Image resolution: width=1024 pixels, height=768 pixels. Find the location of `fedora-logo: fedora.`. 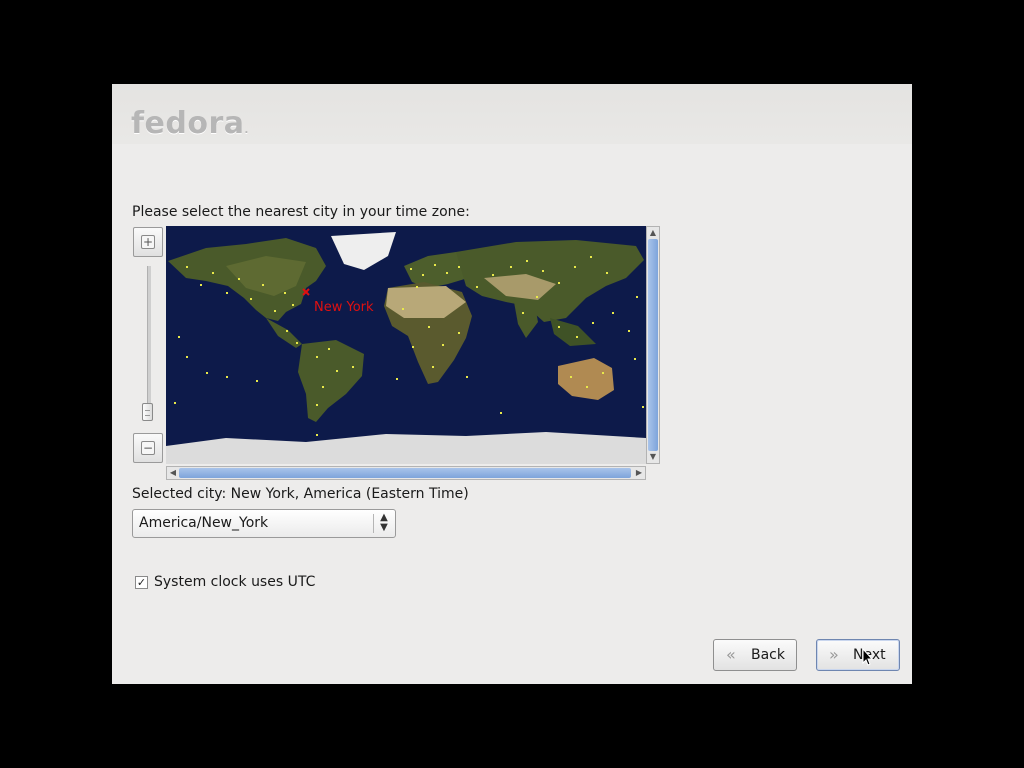

fedora-logo: fedora. is located at coordinates (190, 123).